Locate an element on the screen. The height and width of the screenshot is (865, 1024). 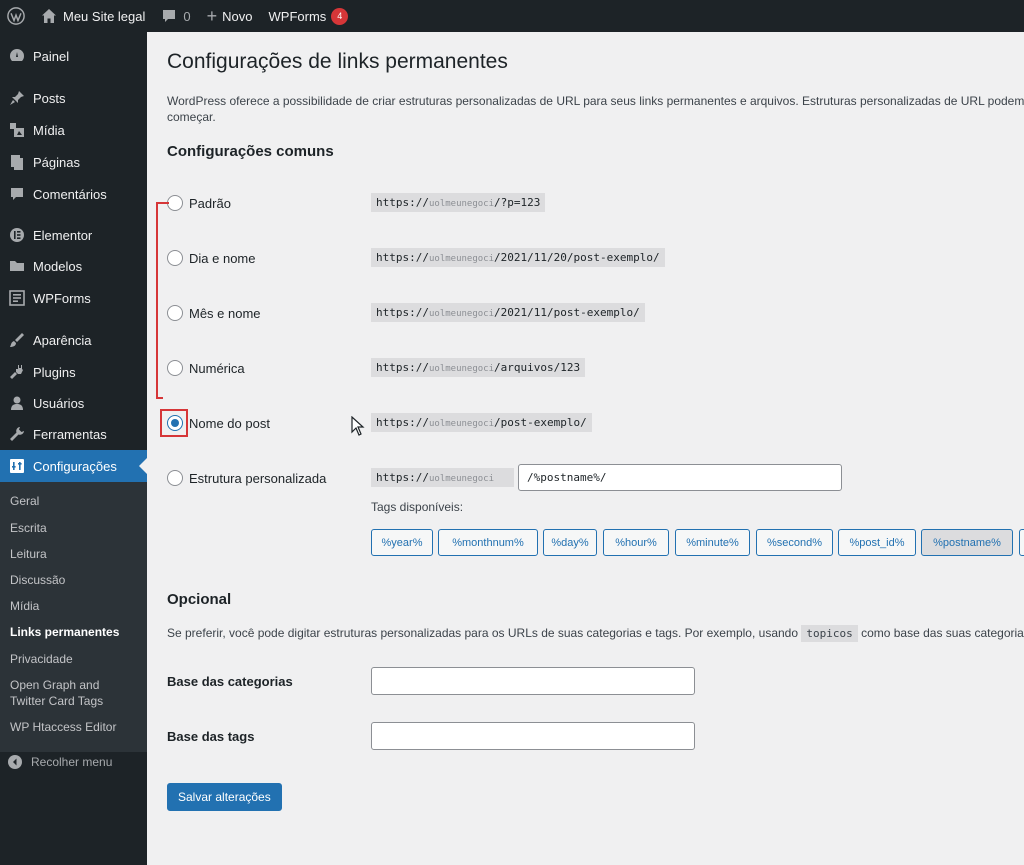
custom-structure-input: /%postname%/ is located at coordinates (680, 477).